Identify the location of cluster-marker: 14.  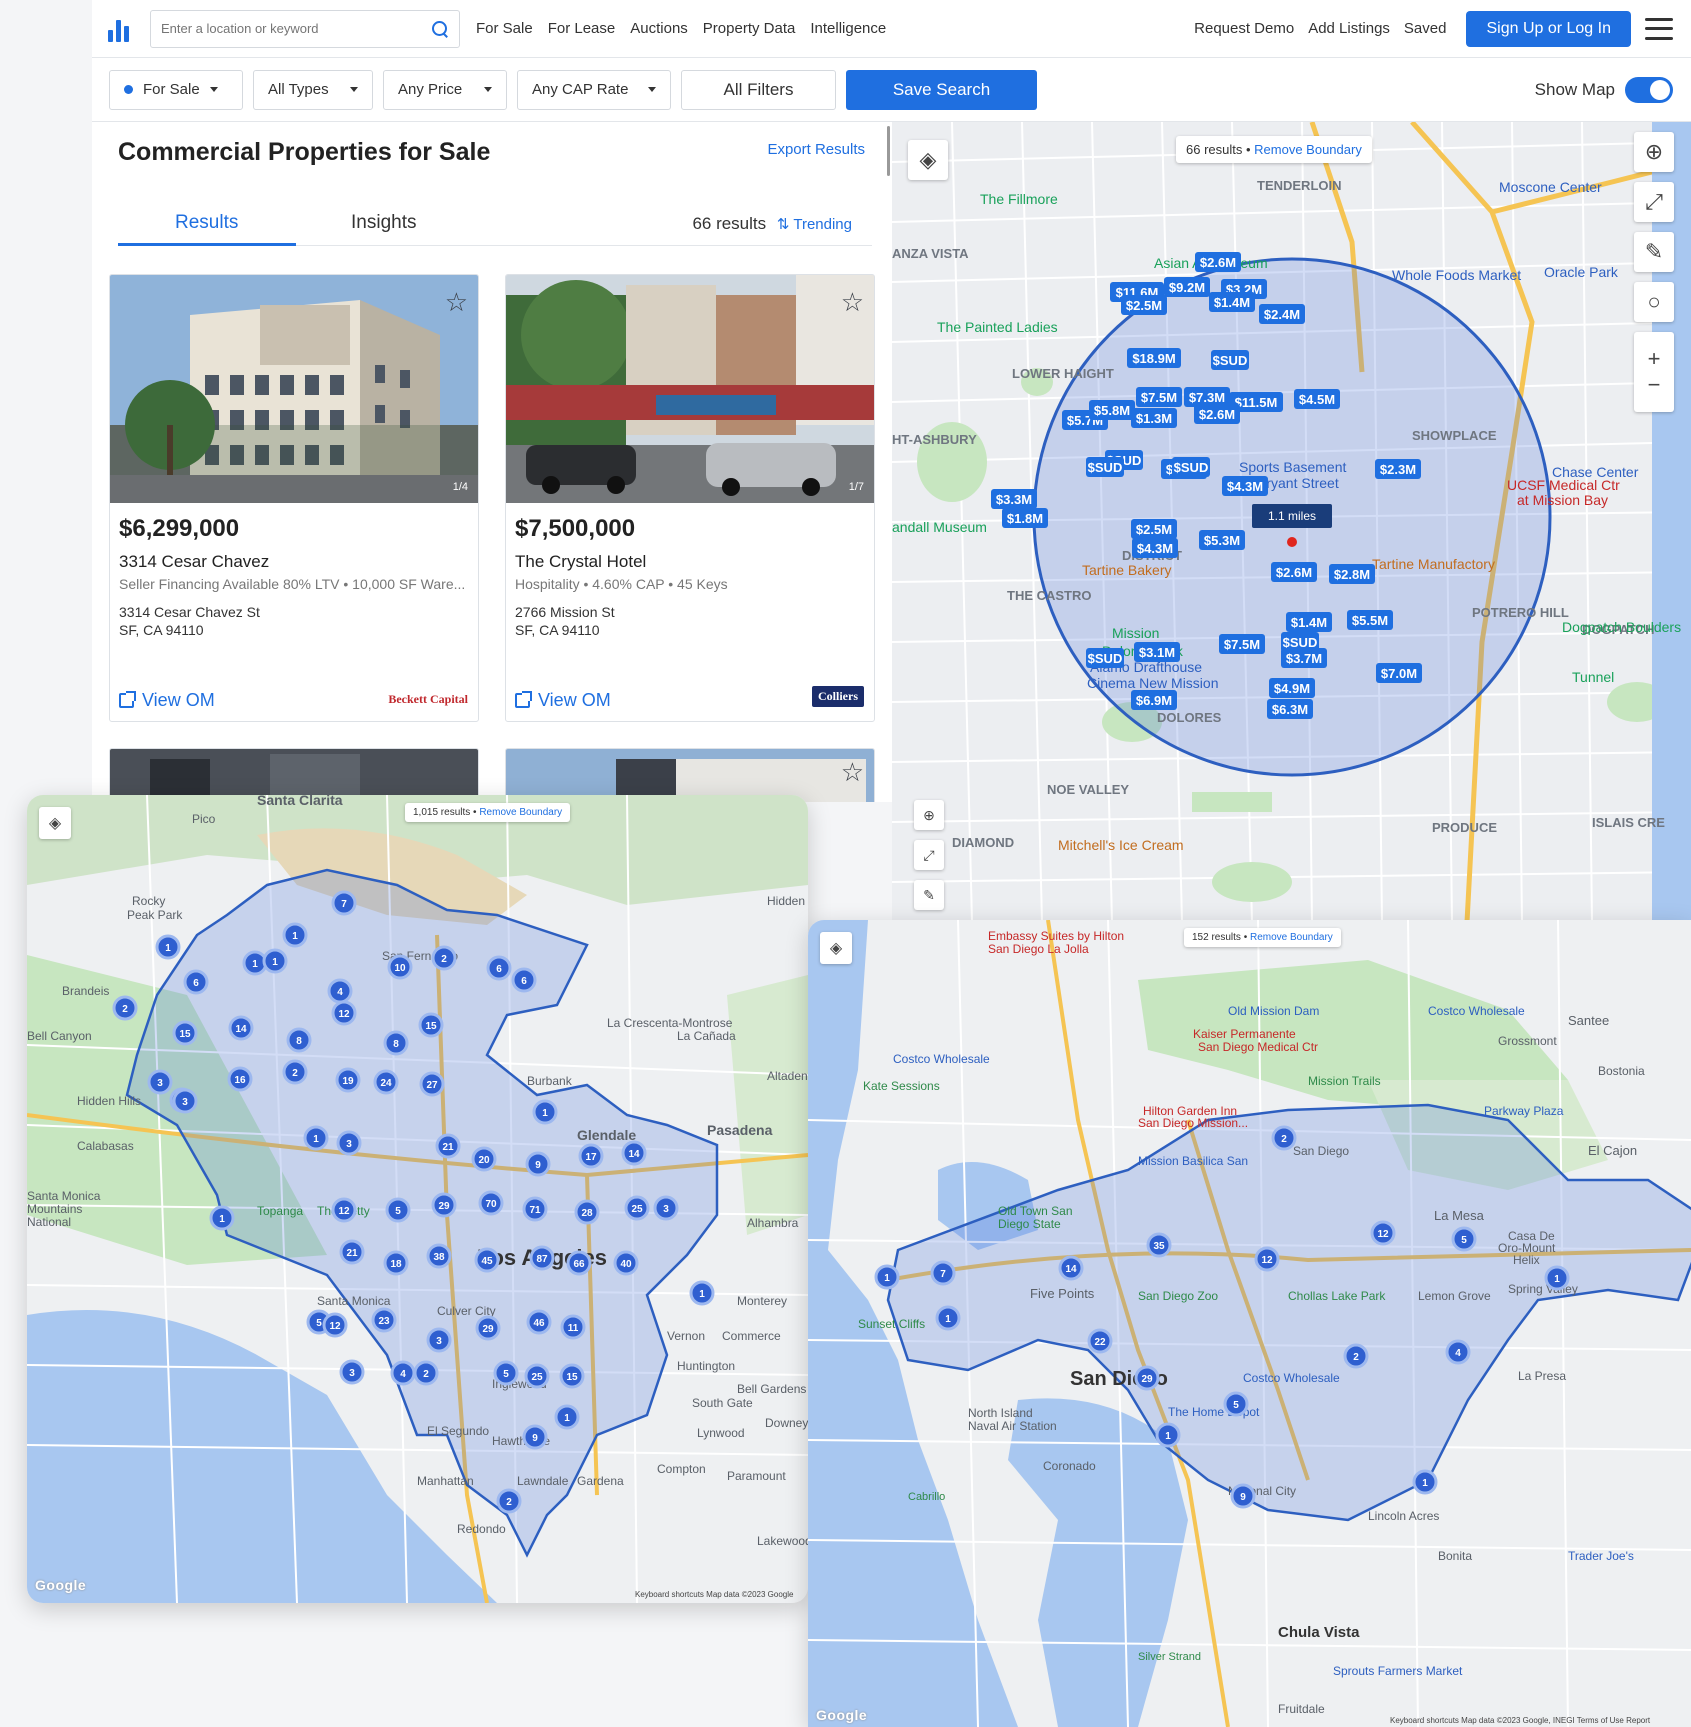
(634, 1153).